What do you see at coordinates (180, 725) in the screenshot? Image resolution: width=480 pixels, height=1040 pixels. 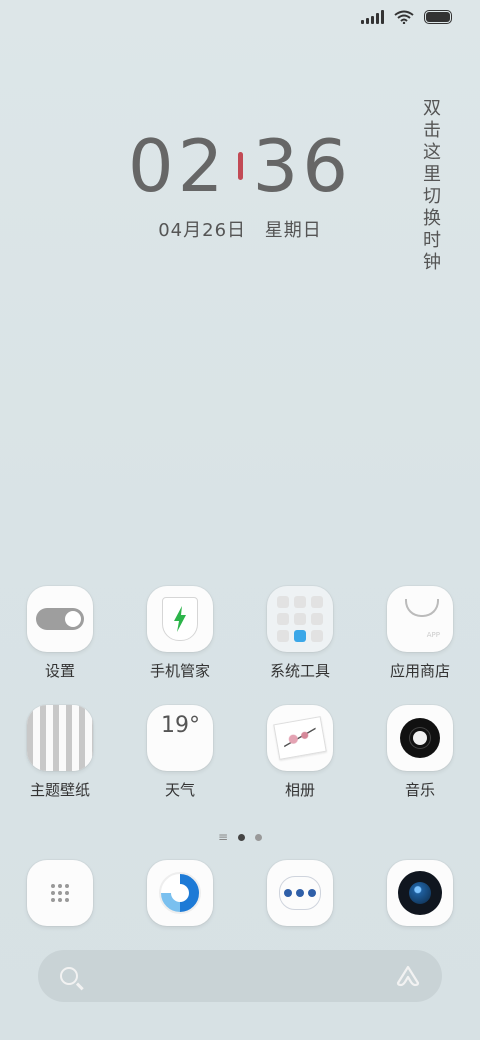 I see `weather-temp: 19°` at bounding box center [180, 725].